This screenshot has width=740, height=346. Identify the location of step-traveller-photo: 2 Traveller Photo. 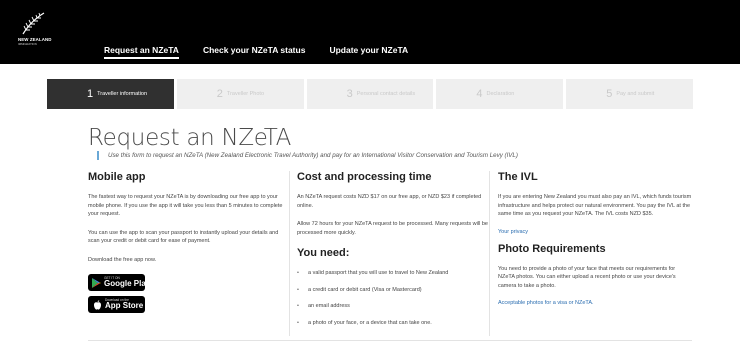
(240, 94).